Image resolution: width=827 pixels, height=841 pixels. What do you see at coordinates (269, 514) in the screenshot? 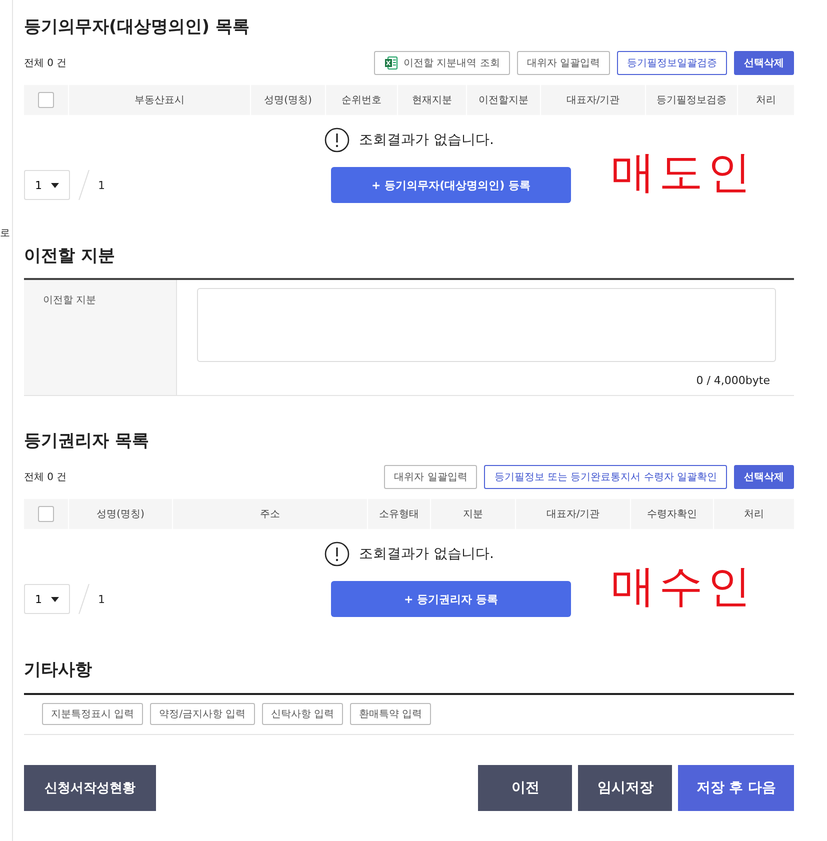
I see `column-header: 주소` at bounding box center [269, 514].